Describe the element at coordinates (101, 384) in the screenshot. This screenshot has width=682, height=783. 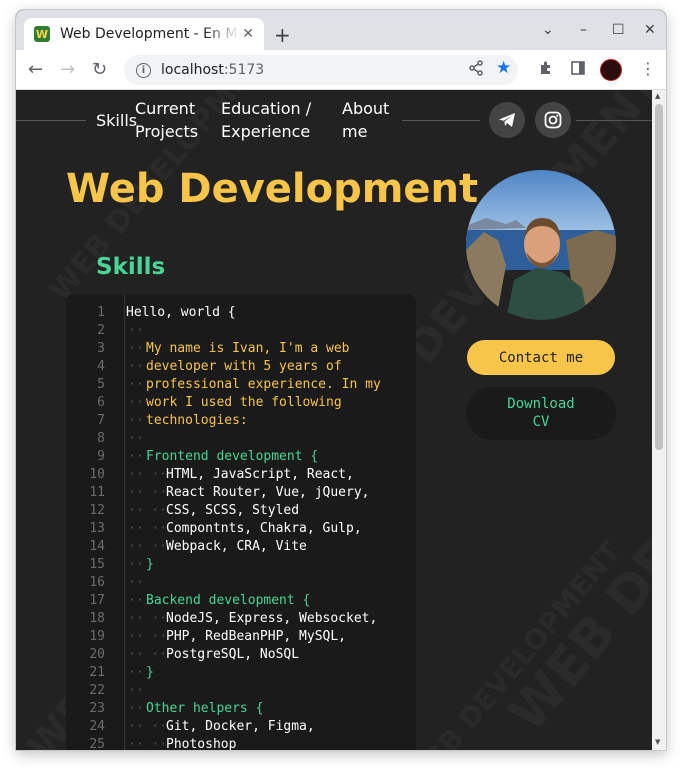
I see `line-number: 5` at that location.